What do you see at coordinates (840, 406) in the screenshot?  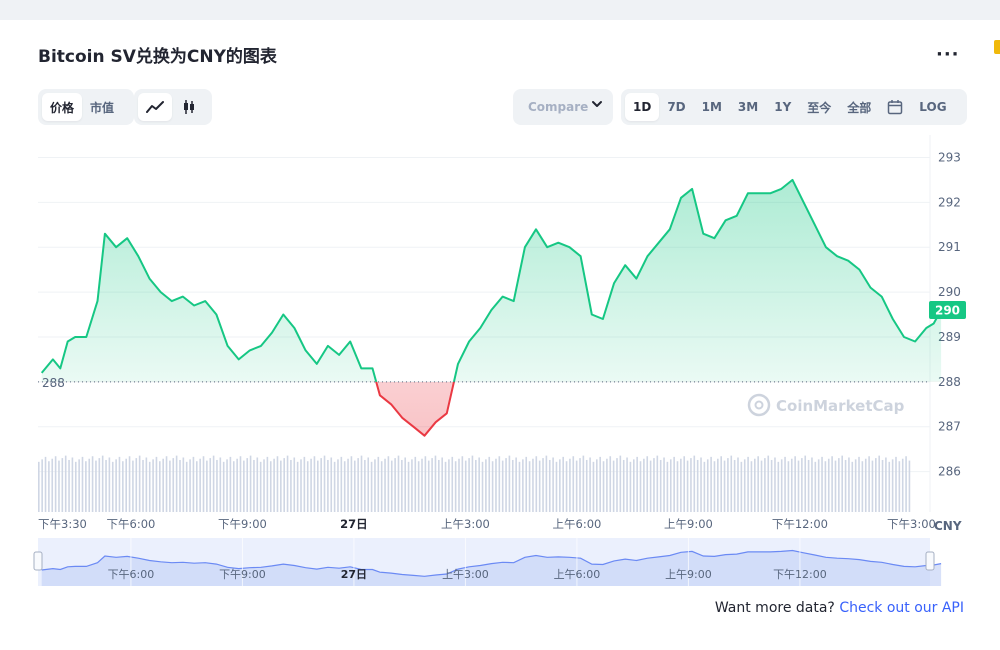 I see `watermark-text: CoinMarketCap` at bounding box center [840, 406].